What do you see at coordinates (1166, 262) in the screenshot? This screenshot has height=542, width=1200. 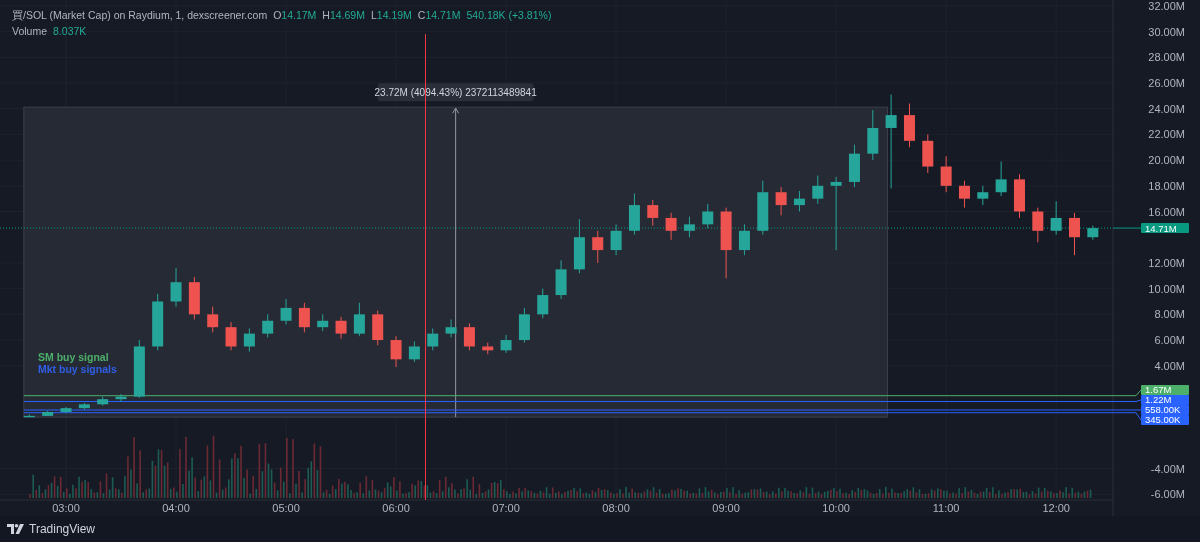 I see `axis-label: 12.00M` at bounding box center [1166, 262].